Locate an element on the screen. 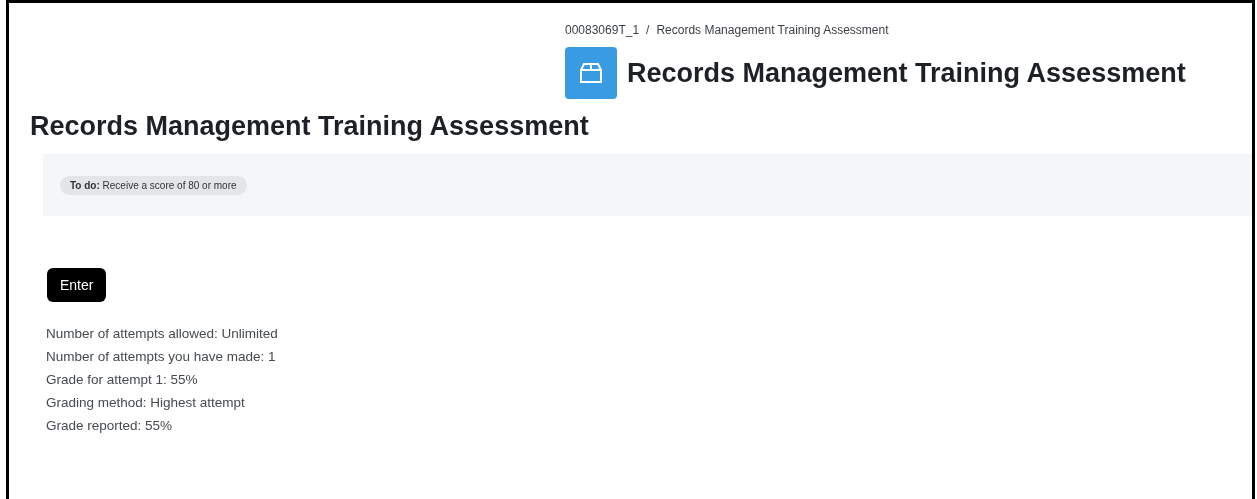 This screenshot has height=499, width=1257. attempt-info-line: Grading method: Highest attempt is located at coordinates (146, 403).